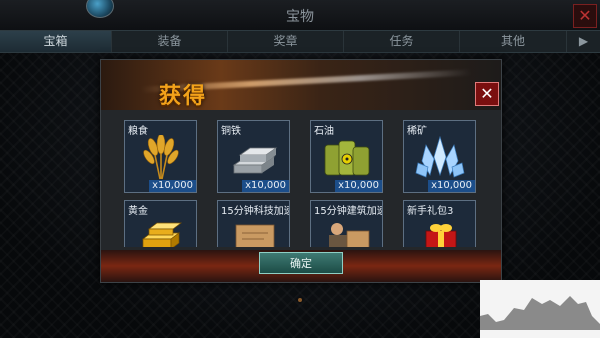 The height and width of the screenshot is (338, 600). I want to click on gift-box-icon, so click(441, 235).